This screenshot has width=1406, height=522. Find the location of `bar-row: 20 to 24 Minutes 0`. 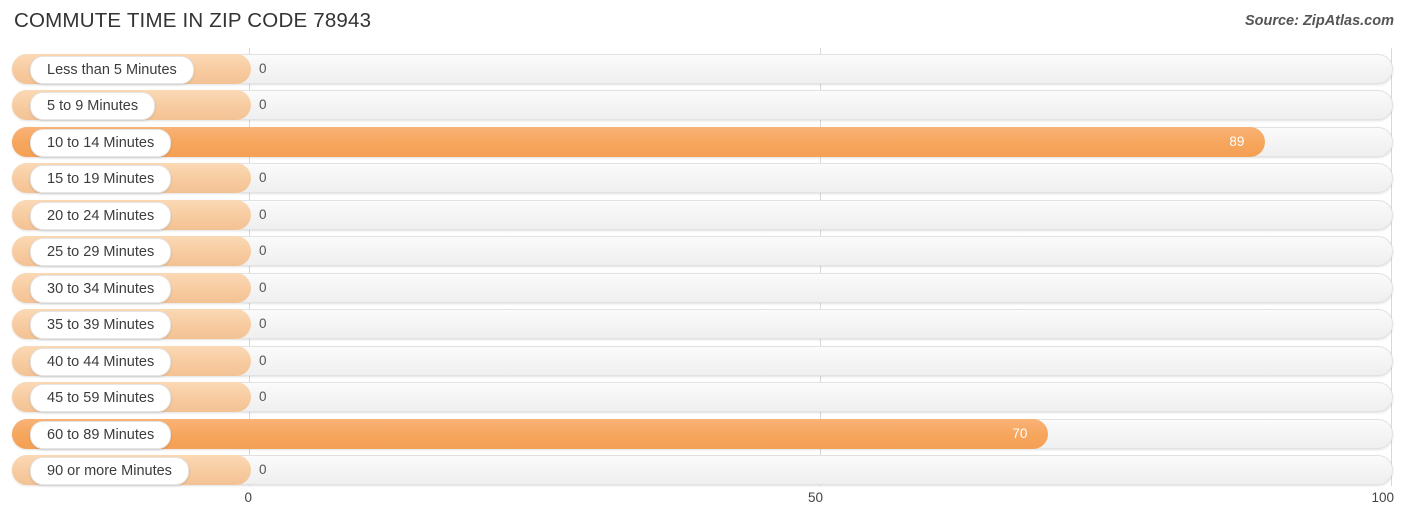

bar-row: 20 to 24 Minutes 0 is located at coordinates (702, 214).